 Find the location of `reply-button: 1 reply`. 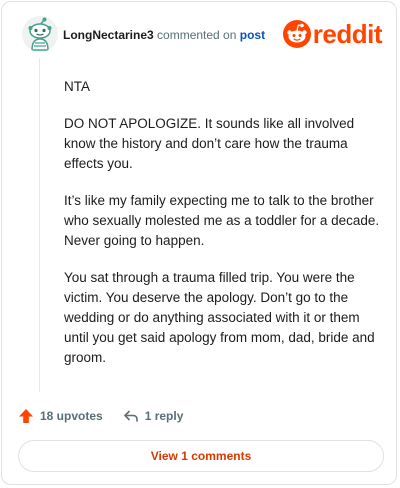

reply-button: 1 reply is located at coordinates (153, 416).